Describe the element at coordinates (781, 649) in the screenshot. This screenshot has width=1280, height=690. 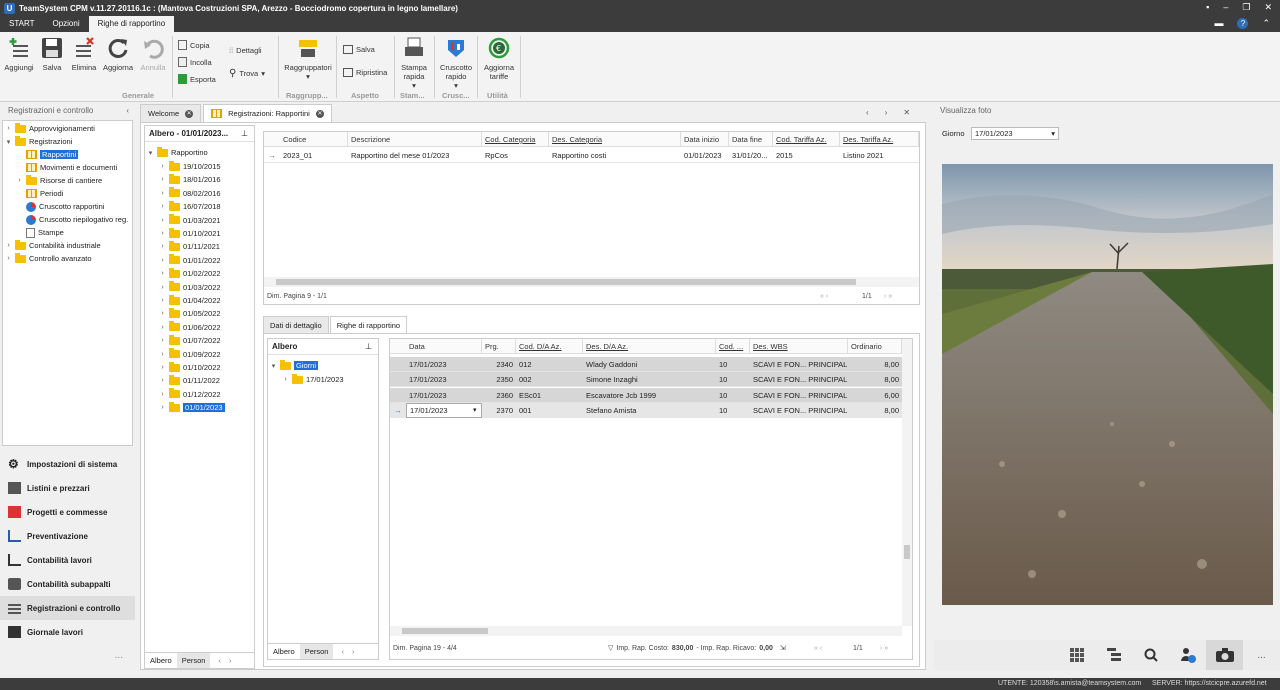
I see `expand-footer-icon: ⇲` at that location.